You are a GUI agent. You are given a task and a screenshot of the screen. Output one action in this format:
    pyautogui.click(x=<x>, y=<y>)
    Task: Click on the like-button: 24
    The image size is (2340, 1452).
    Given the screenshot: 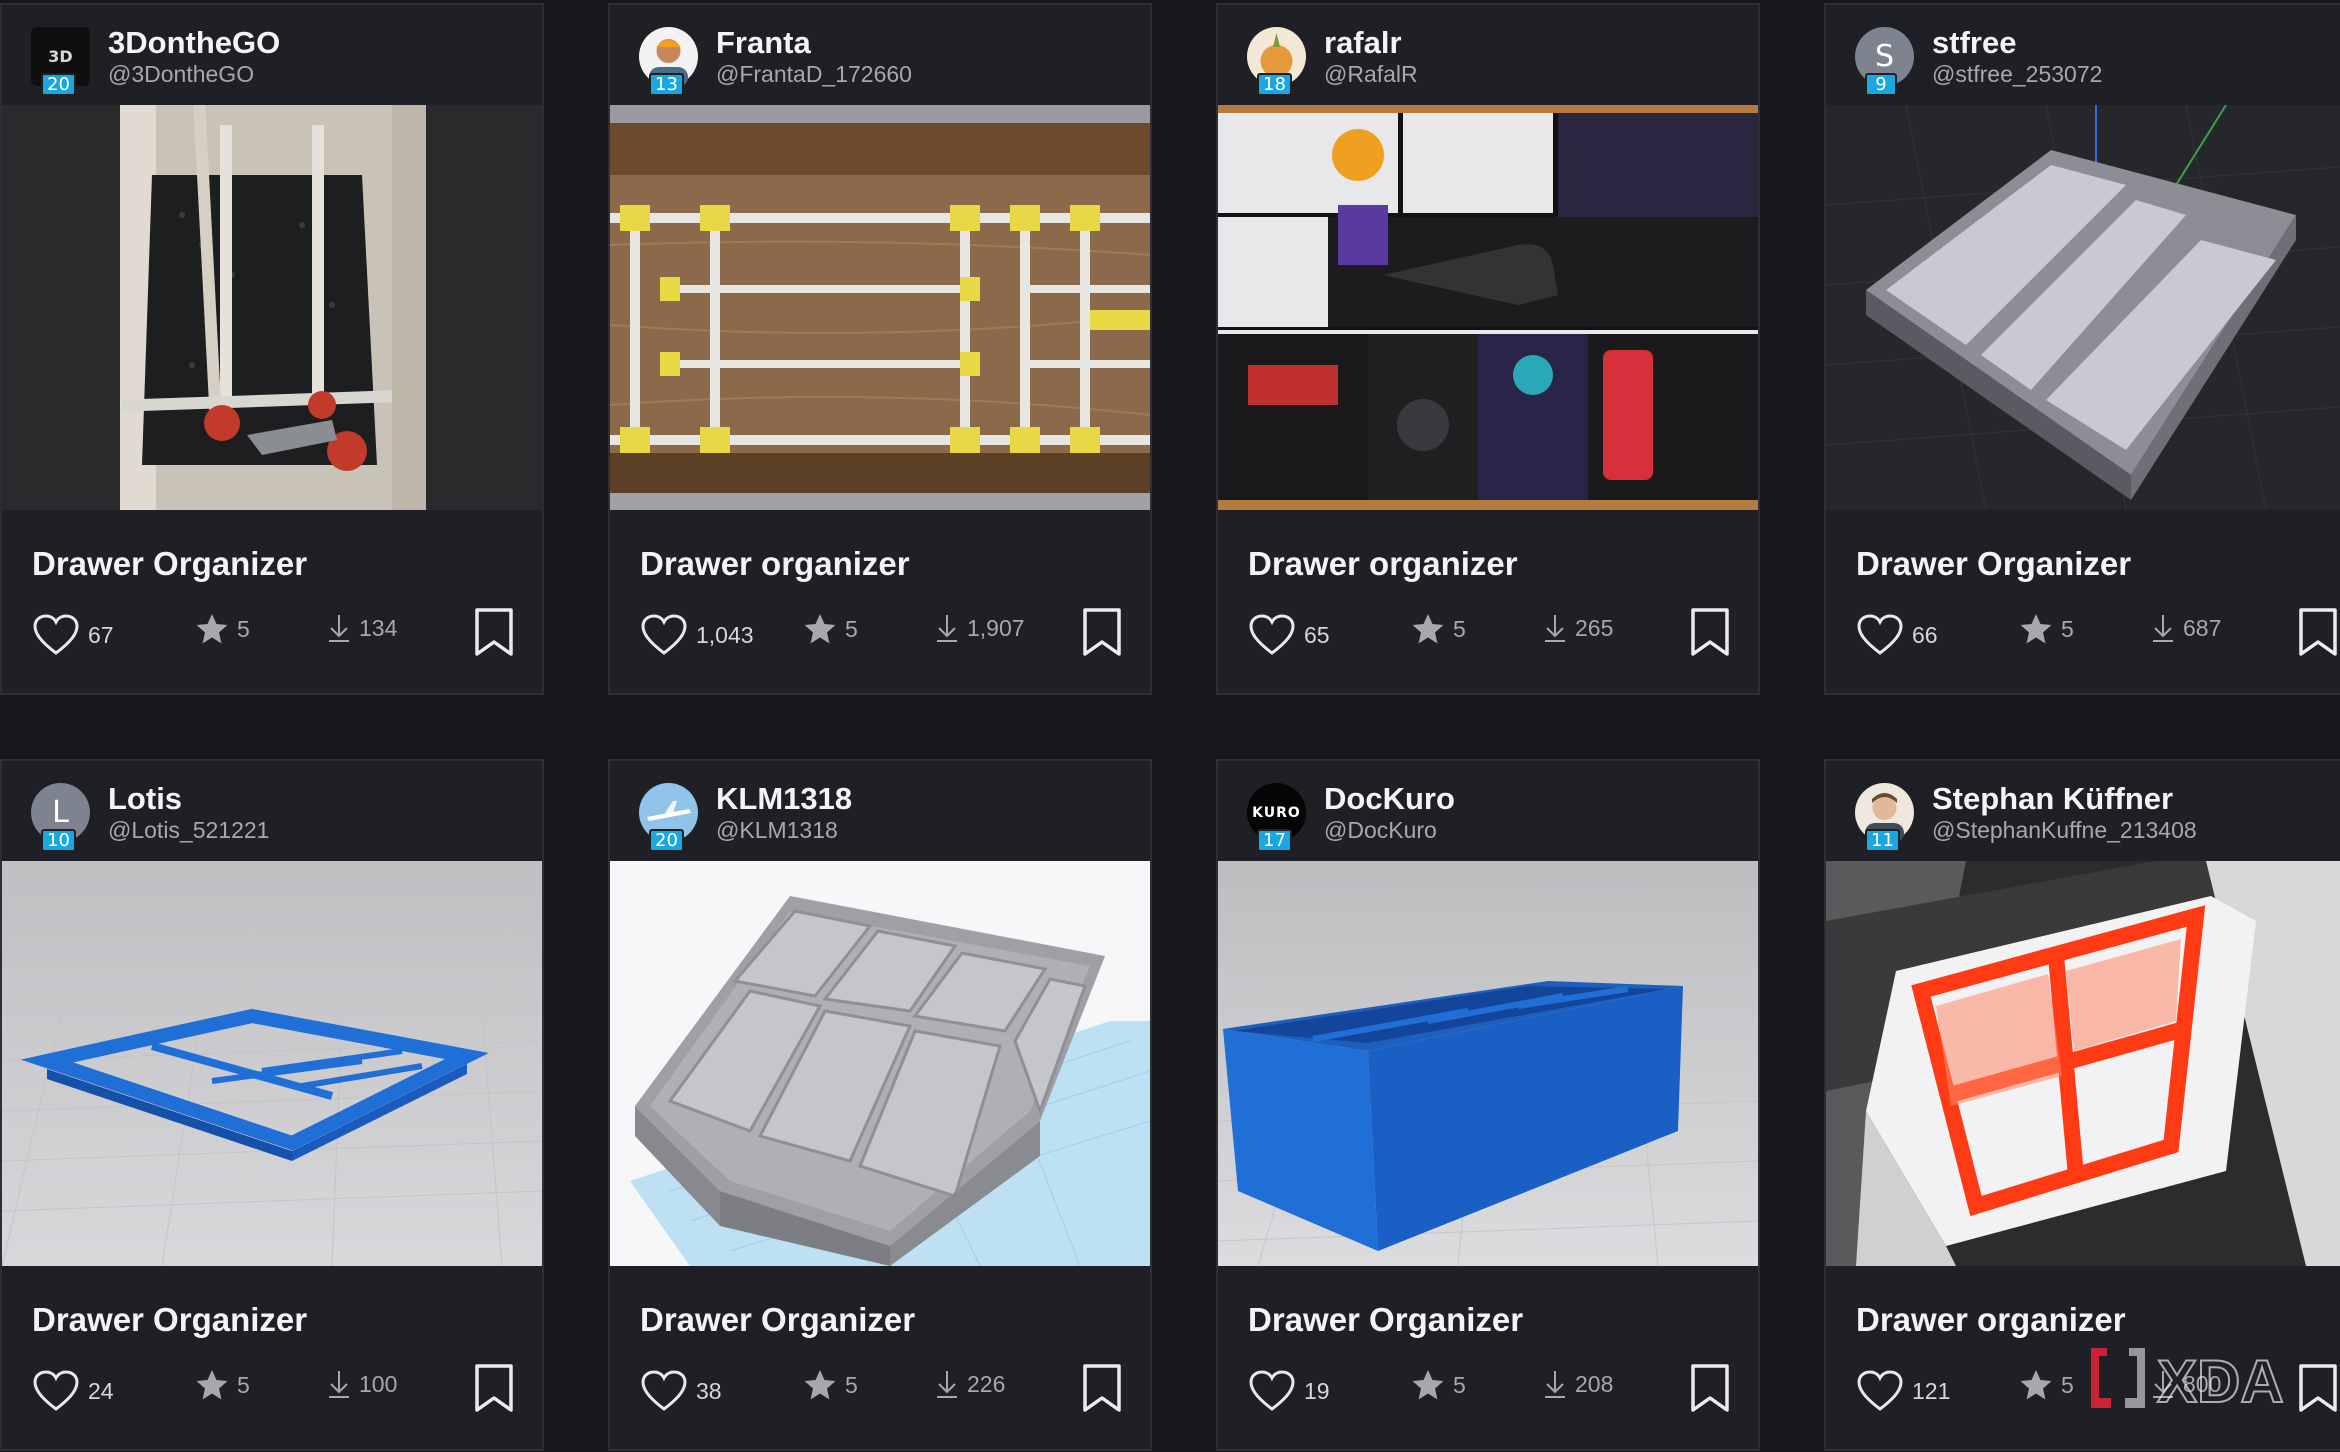 What is the action you would take?
    pyautogui.click(x=73, y=1391)
    